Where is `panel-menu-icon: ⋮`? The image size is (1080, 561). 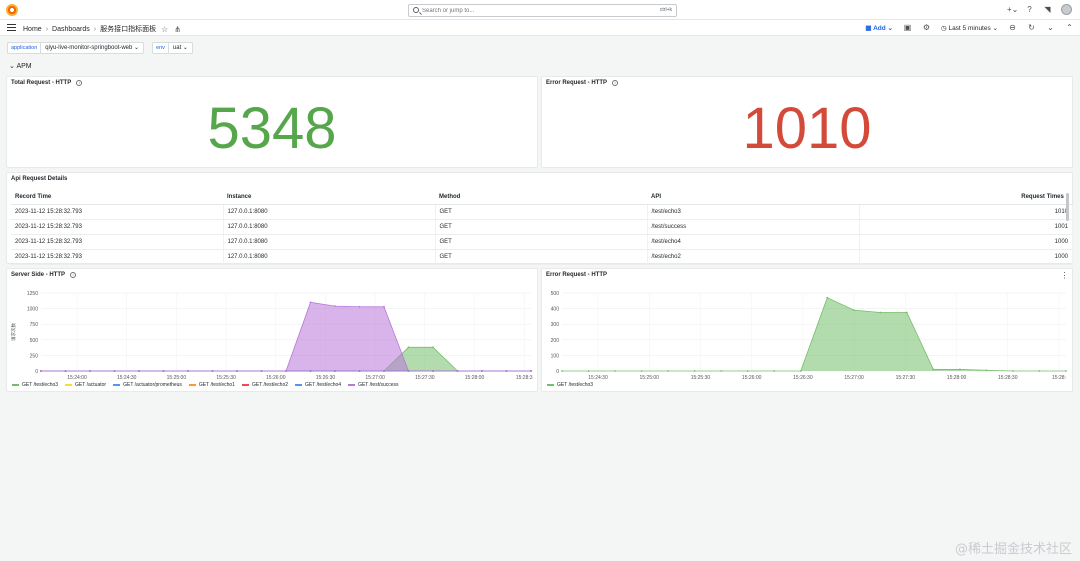
panel-menu-icon: ⋮ is located at coordinates (1064, 275).